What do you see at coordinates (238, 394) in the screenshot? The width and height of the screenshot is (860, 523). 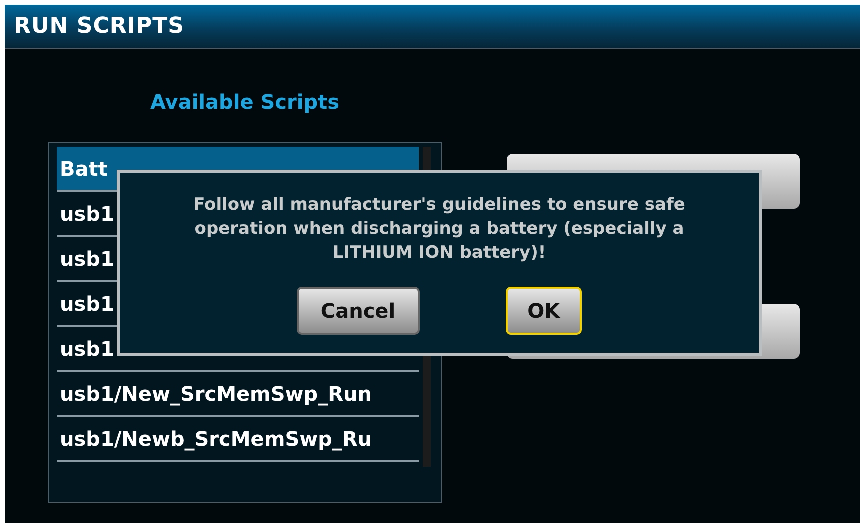 I see `script-item: usb1/New_SrcMemSwp_Run` at bounding box center [238, 394].